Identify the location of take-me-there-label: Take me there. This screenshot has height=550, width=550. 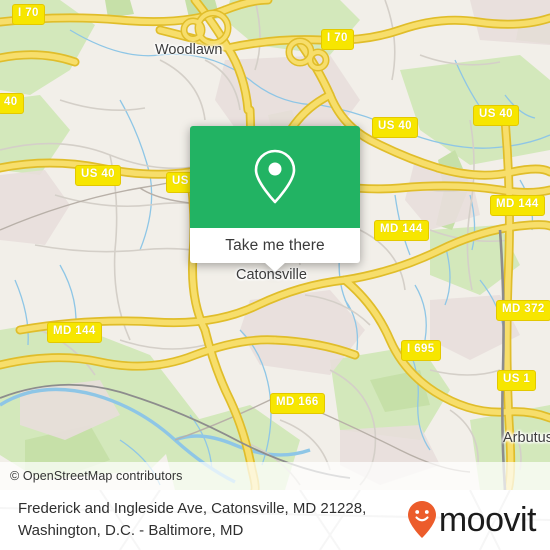
(275, 245).